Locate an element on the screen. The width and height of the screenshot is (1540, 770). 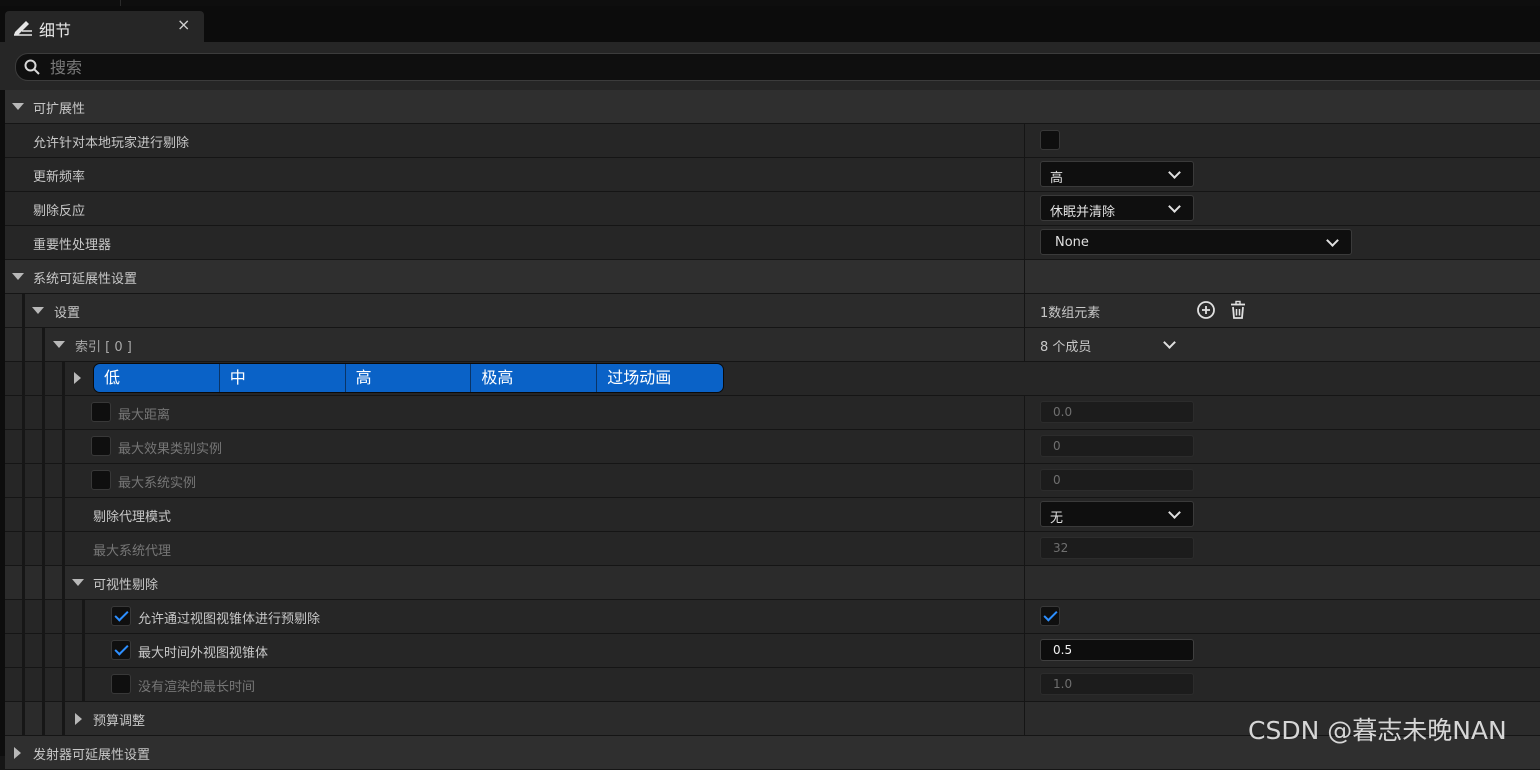
array-count: 1数组元素 is located at coordinates (1070, 313).